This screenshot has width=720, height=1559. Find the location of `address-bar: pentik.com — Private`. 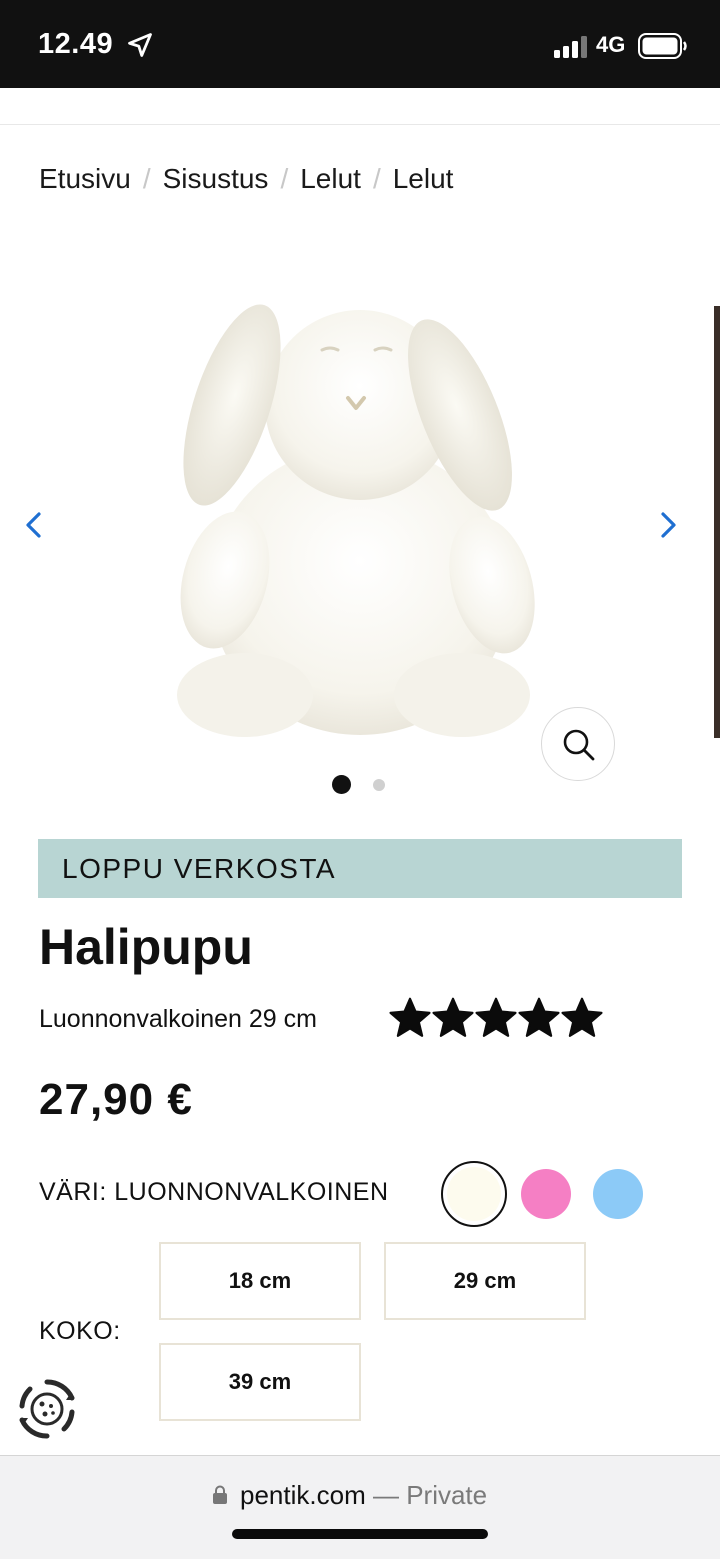

address-bar: pentik.com — Private is located at coordinates (349, 1495).